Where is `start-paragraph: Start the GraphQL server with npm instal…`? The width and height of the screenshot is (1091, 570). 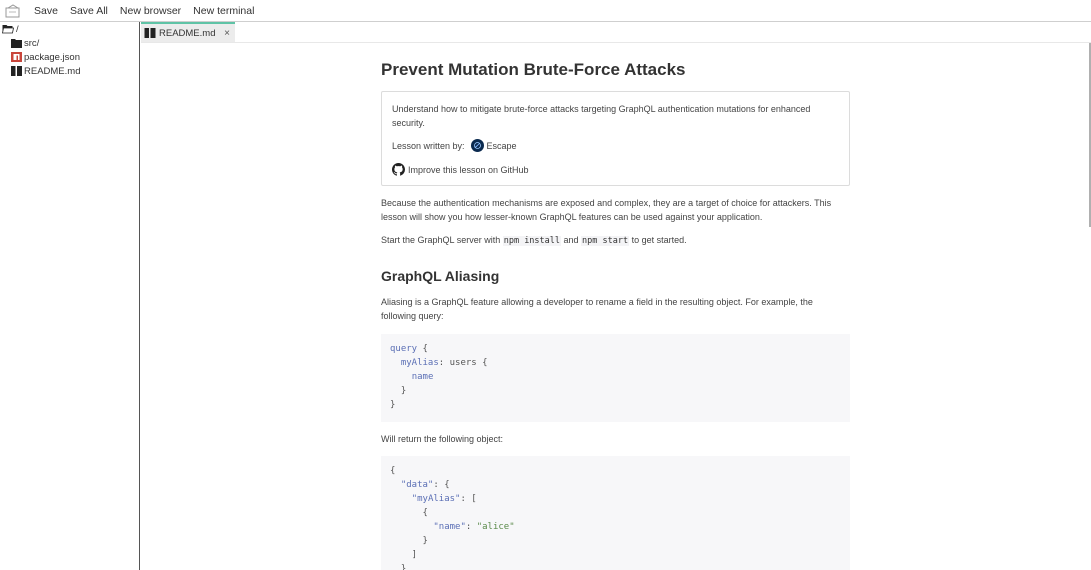 start-paragraph: Start the GraphQL server with npm instal… is located at coordinates (534, 240).